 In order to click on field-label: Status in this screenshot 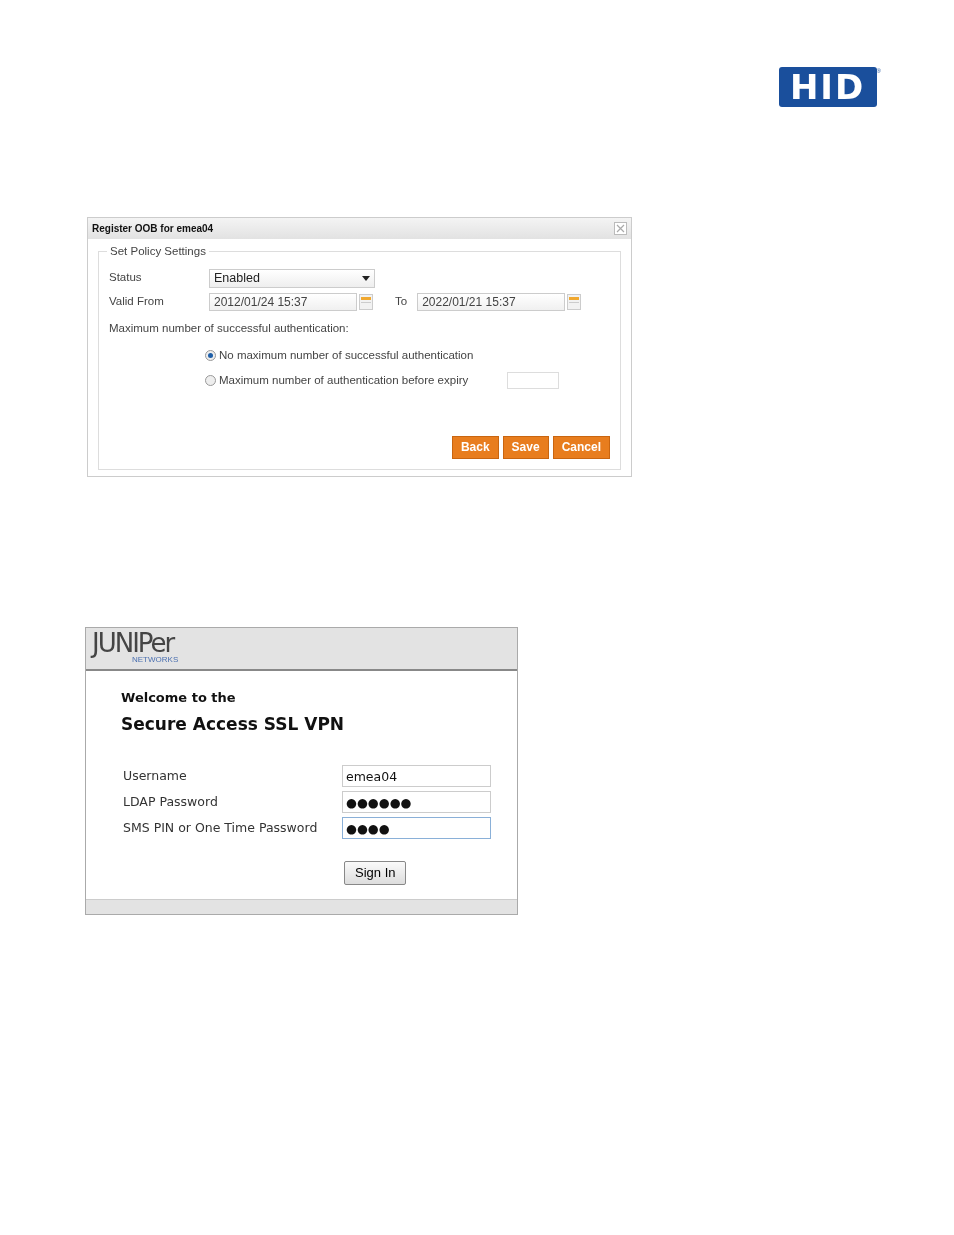, I will do `click(126, 278)`.